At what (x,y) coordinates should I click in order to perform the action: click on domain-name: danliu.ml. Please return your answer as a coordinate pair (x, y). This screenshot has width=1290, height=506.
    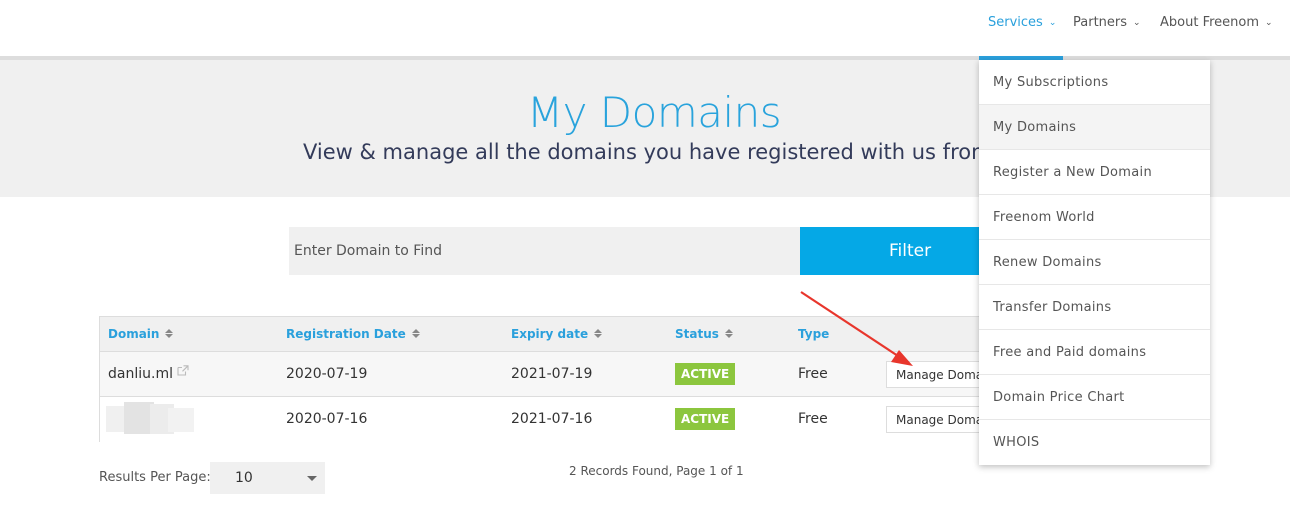
    Looking at the image, I should click on (140, 374).